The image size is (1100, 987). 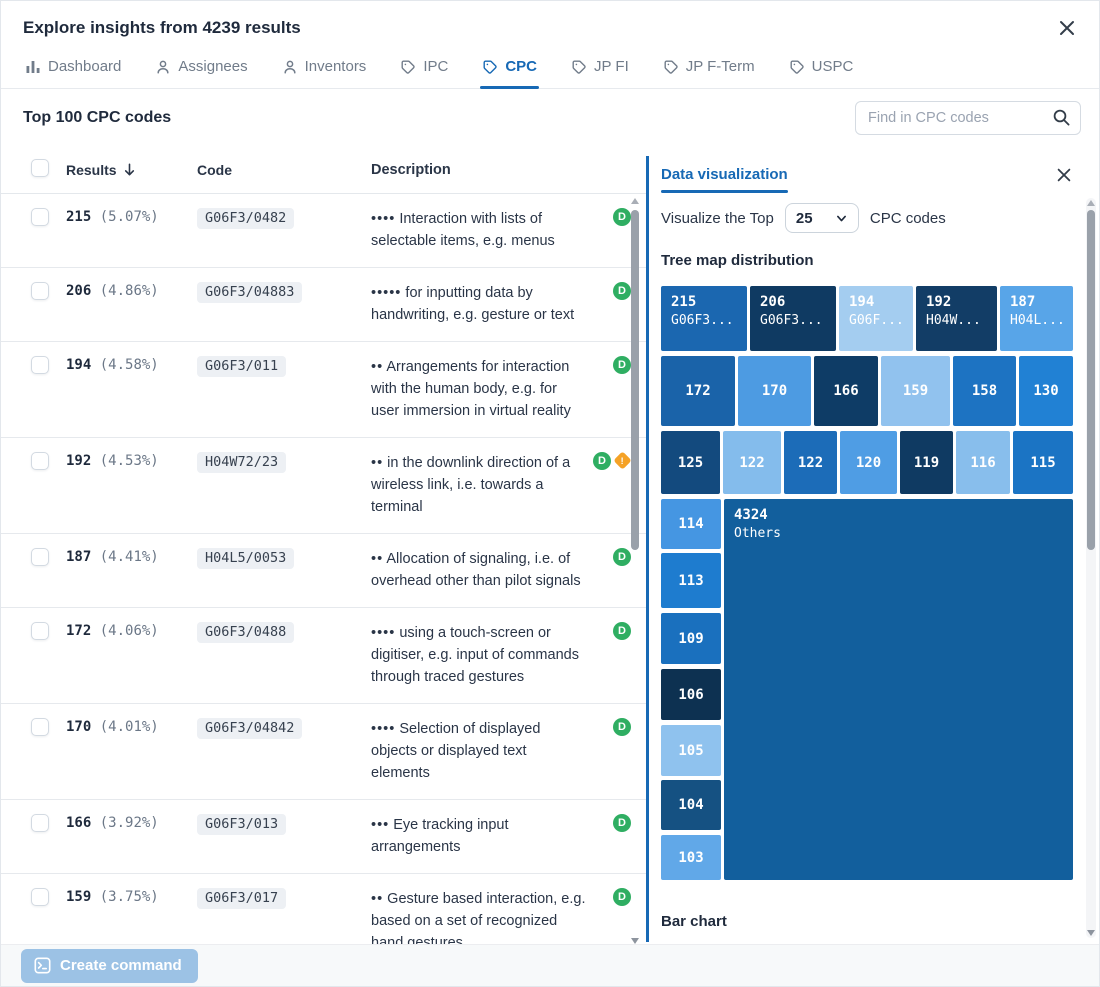 I want to click on treemap-tile: 4324 Others, so click(x=898, y=689).